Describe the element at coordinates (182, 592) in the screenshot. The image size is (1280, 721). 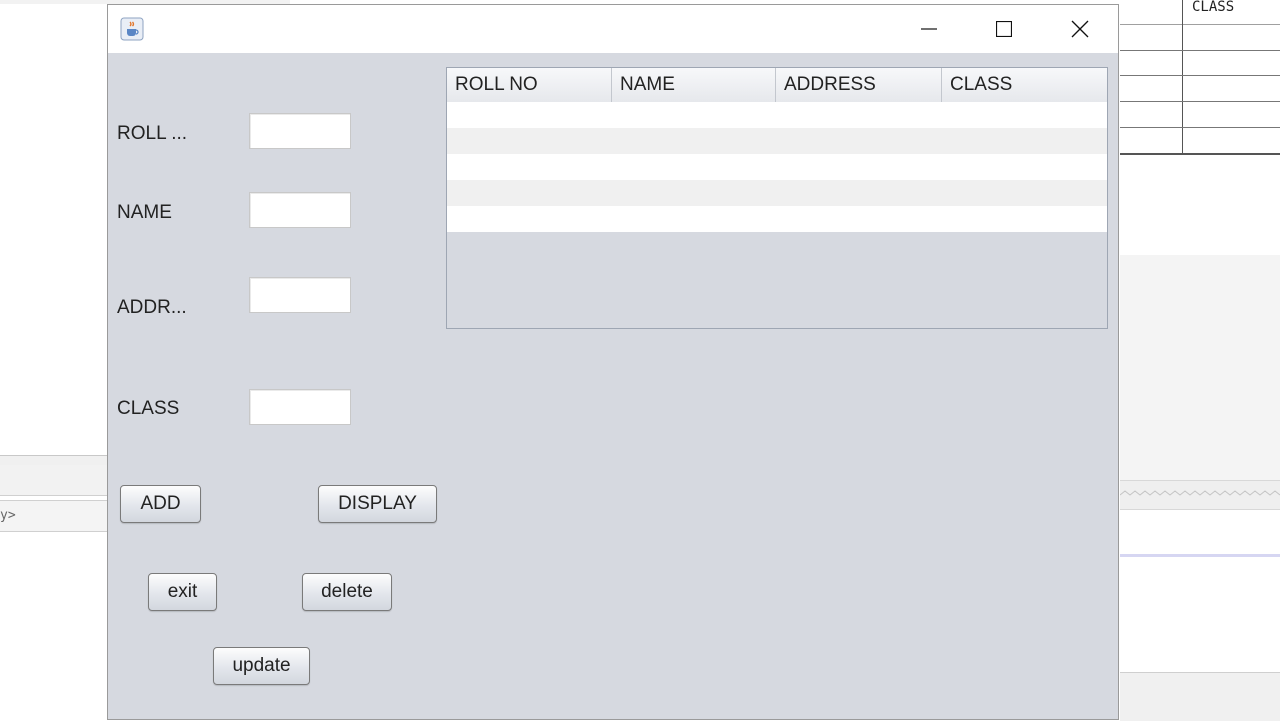
I see `exit-button: exit` at that location.